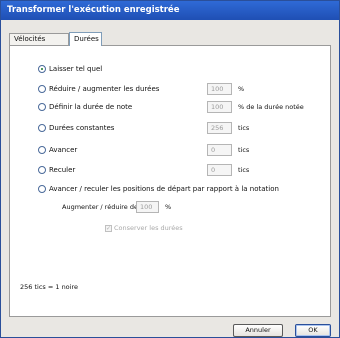 Image resolution: width=340 pixels, height=338 pixels. I want to click on option-label: Laisser tel quel, so click(76, 69).